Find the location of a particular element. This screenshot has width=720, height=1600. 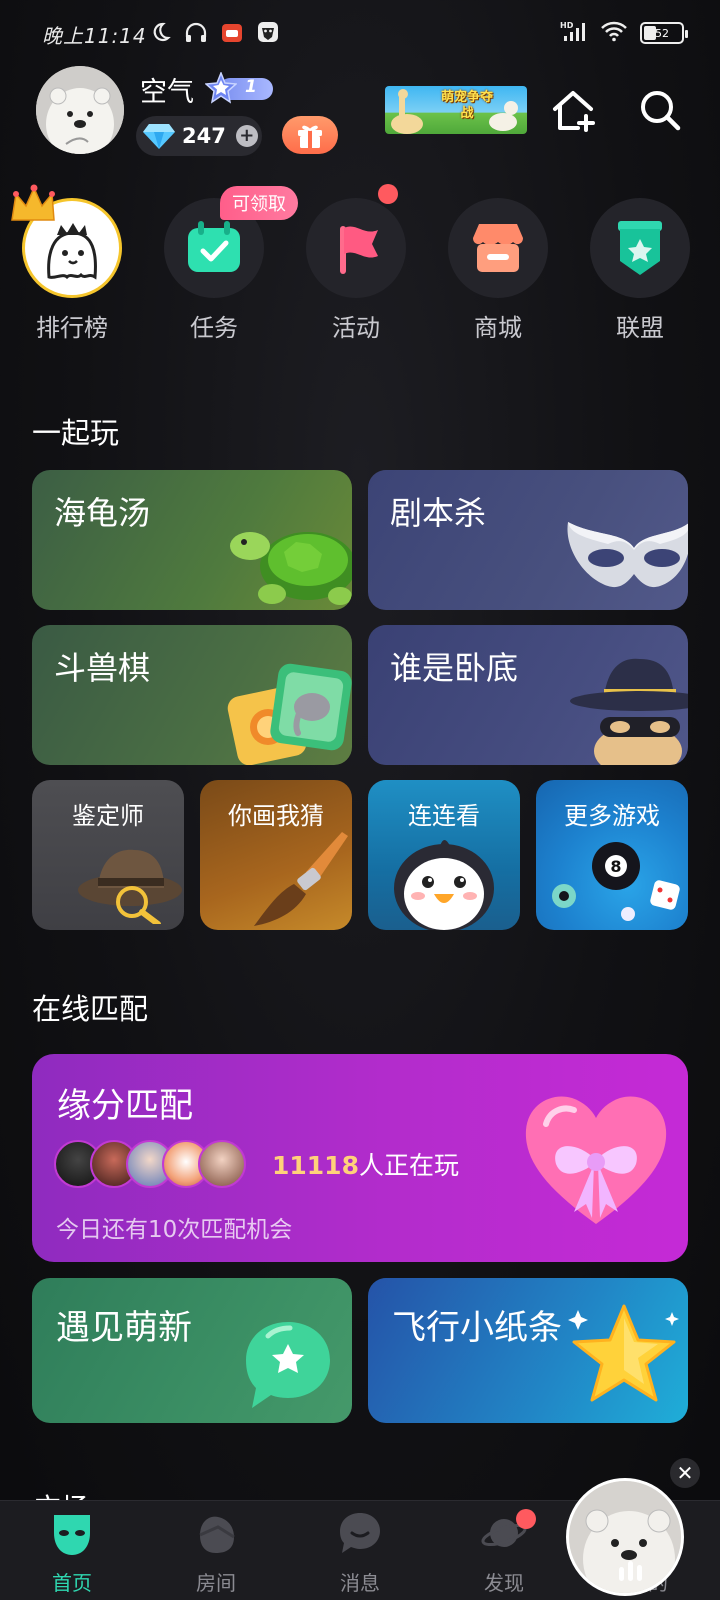

star-icon is located at coordinates (623, 1353).